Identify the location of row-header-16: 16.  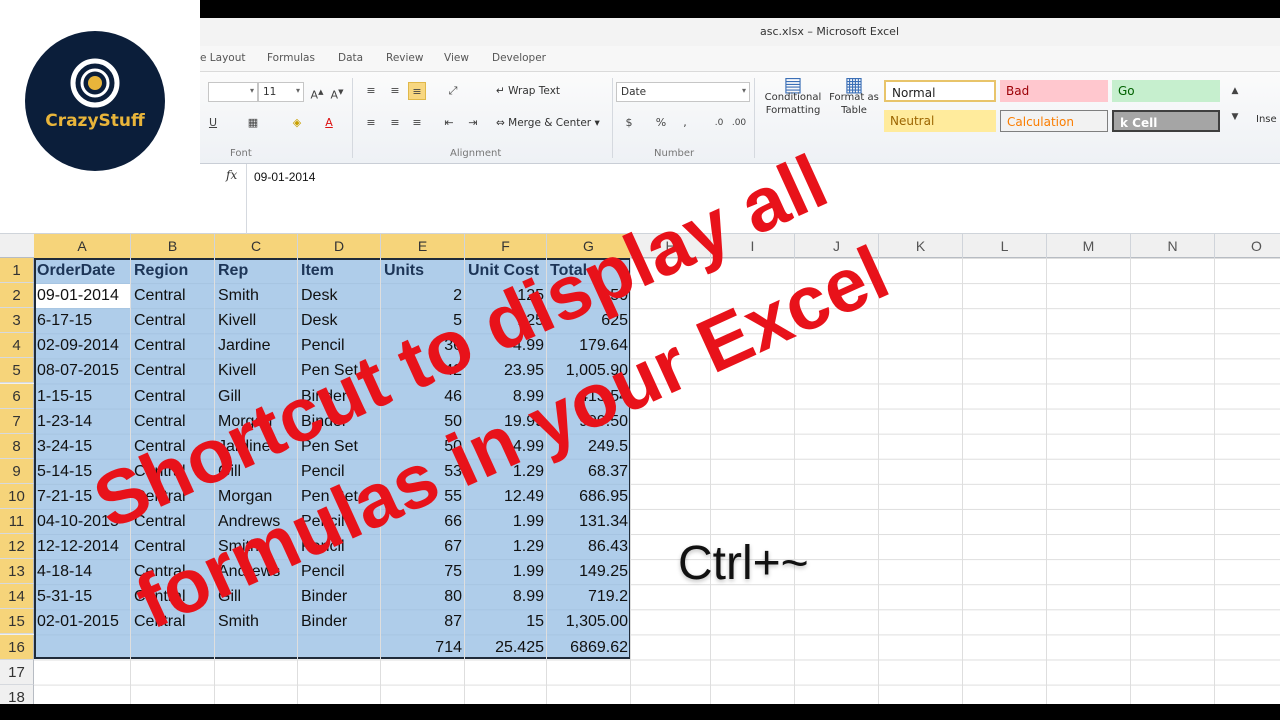
(17, 647).